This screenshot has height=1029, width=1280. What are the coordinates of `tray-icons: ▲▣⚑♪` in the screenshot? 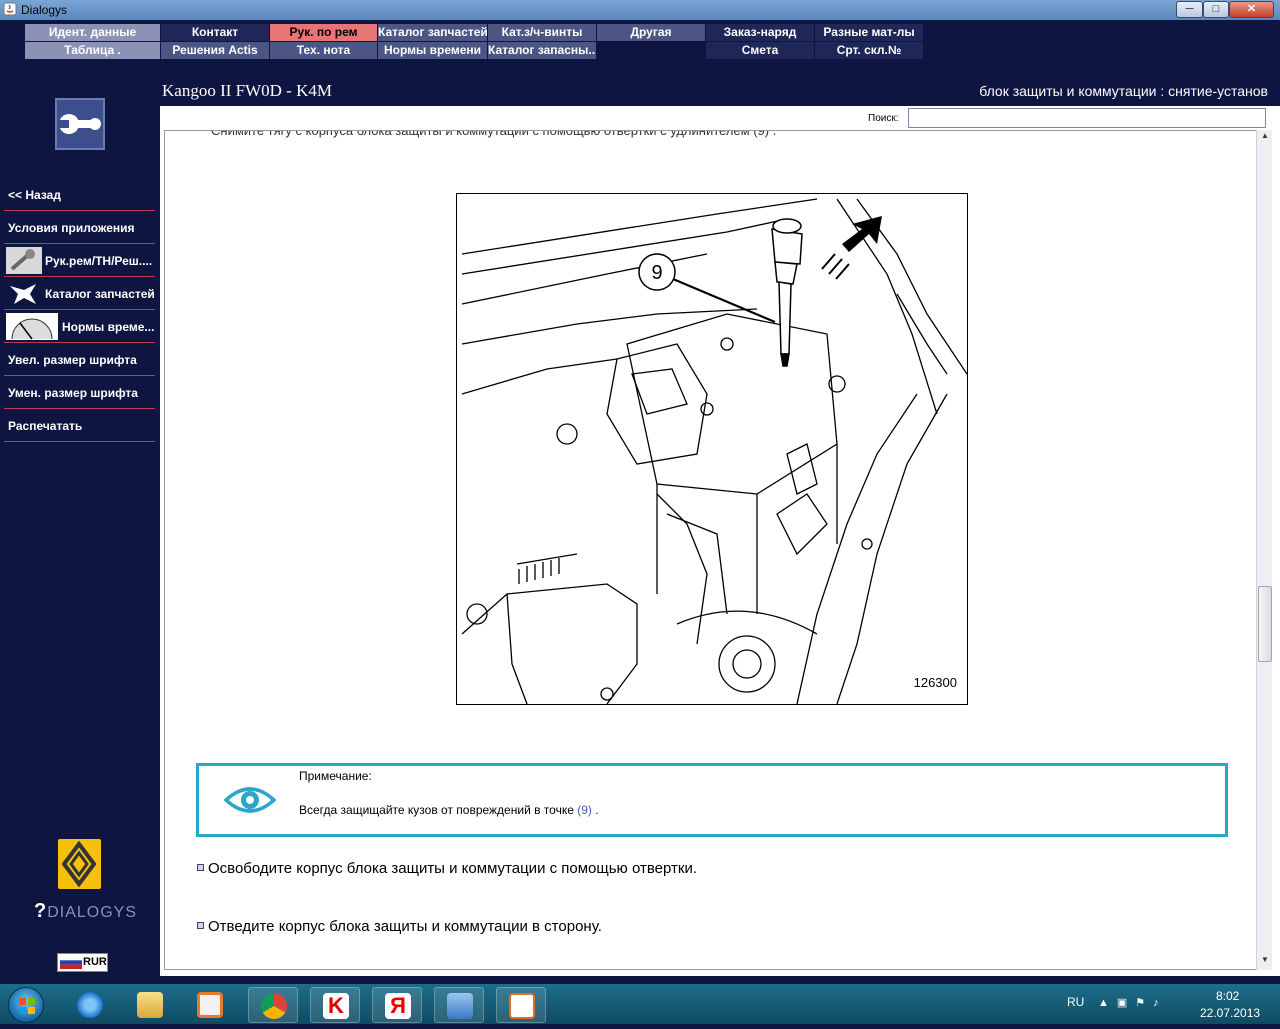 It's located at (1132, 1002).